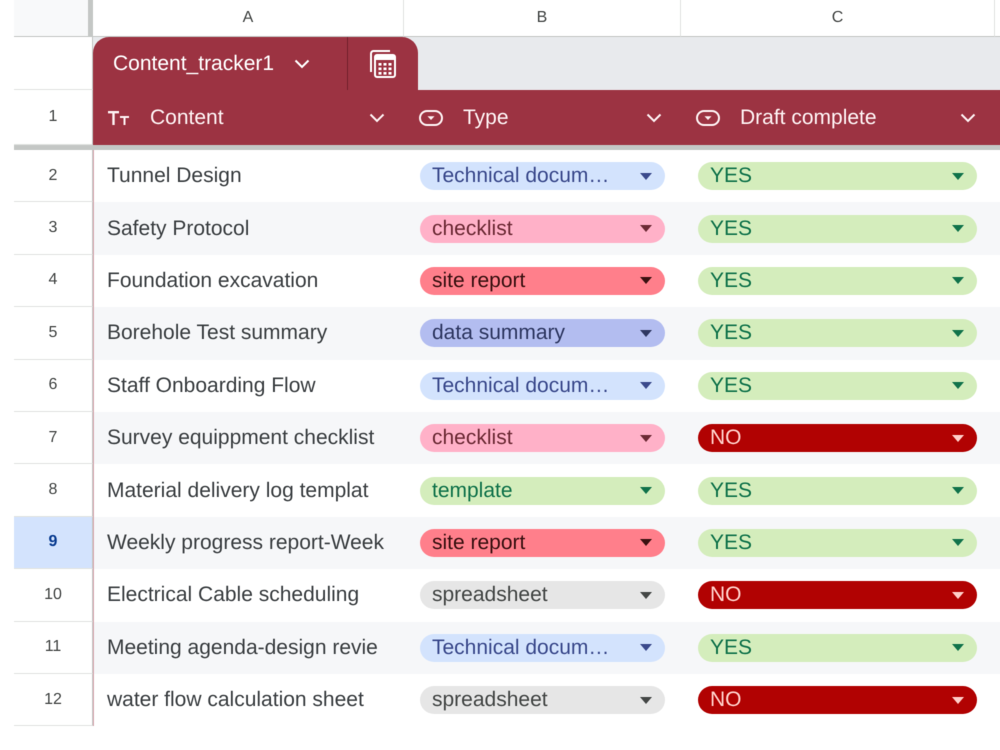  I want to click on column-letter: A, so click(248, 18).